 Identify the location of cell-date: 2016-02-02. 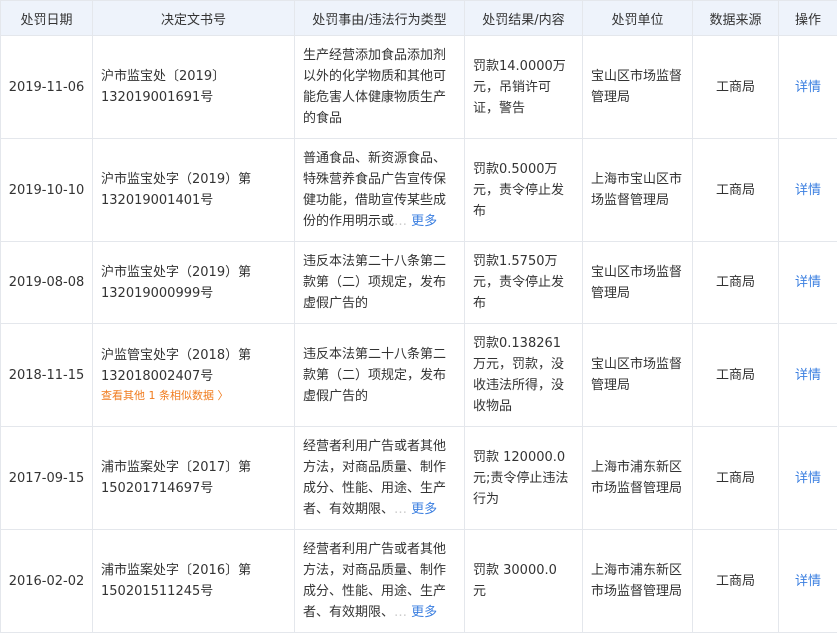
(46, 581).